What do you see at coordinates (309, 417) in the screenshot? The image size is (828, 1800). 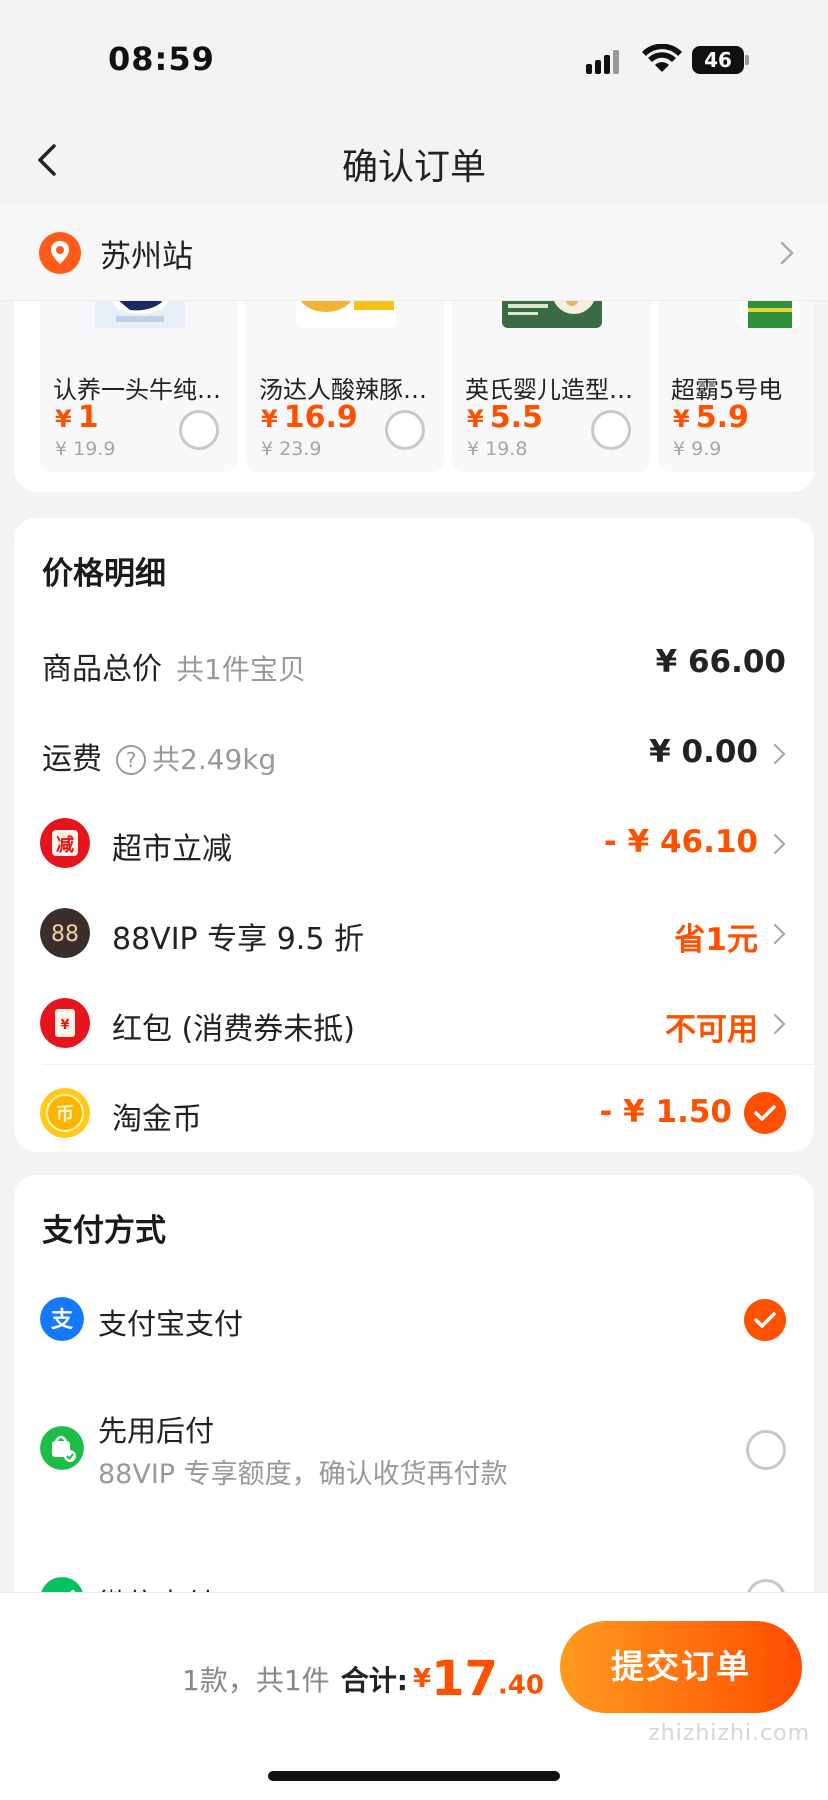 I see `product-price: ¥16.9` at bounding box center [309, 417].